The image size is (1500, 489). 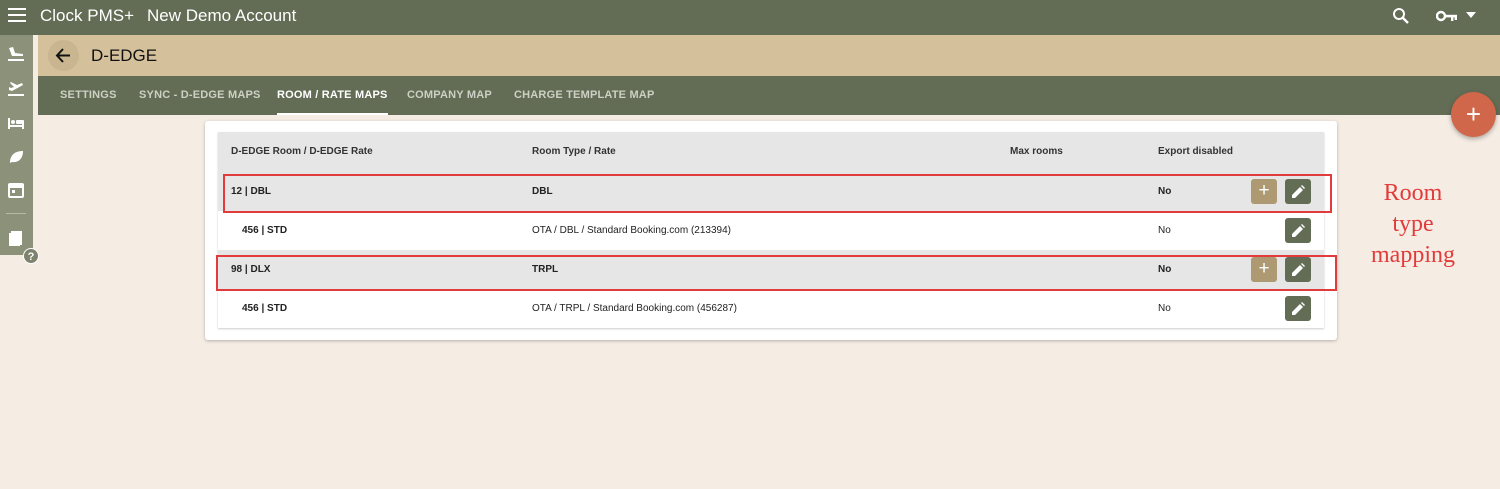 What do you see at coordinates (16, 157) in the screenshot?
I see `leaf-icon` at bounding box center [16, 157].